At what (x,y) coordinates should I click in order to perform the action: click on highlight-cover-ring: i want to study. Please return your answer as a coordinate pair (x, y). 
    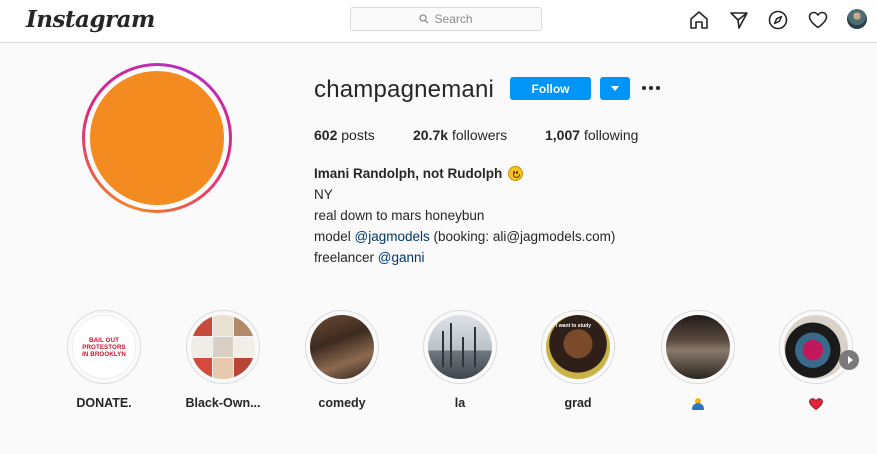
    Looking at the image, I should click on (578, 347).